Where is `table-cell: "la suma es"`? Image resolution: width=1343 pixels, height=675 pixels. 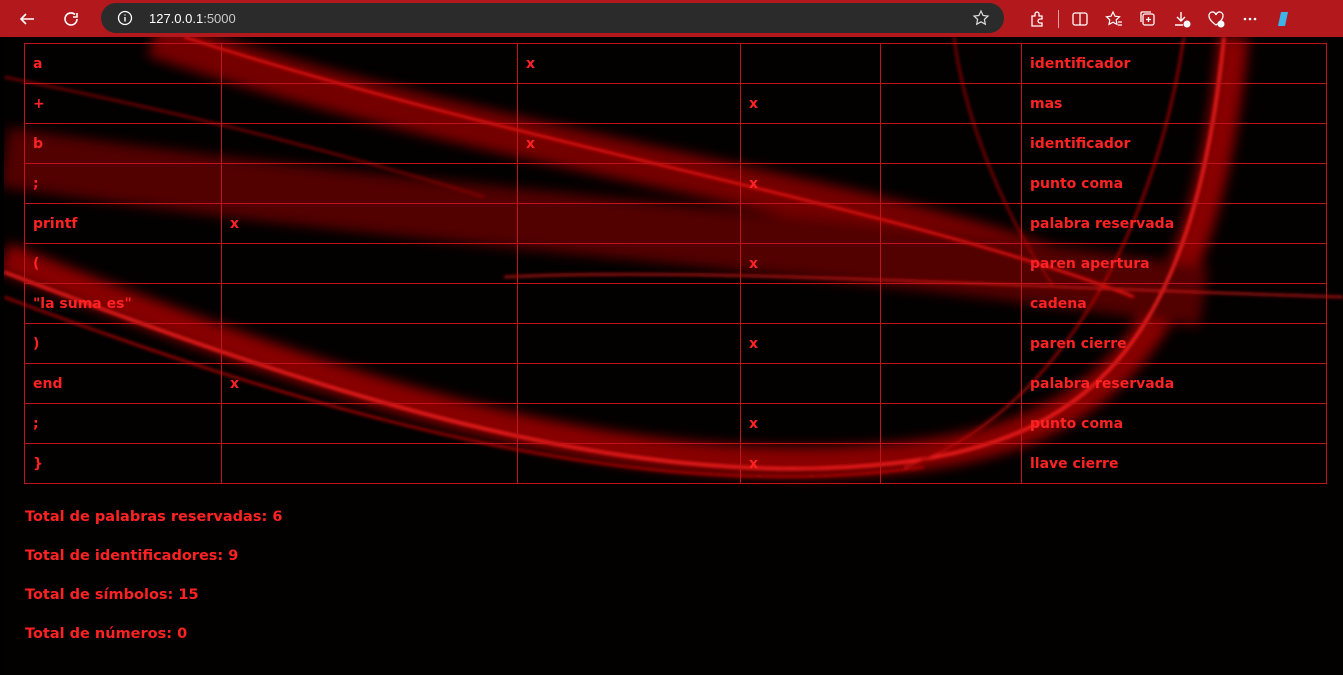
table-cell: "la suma es" is located at coordinates (123, 303).